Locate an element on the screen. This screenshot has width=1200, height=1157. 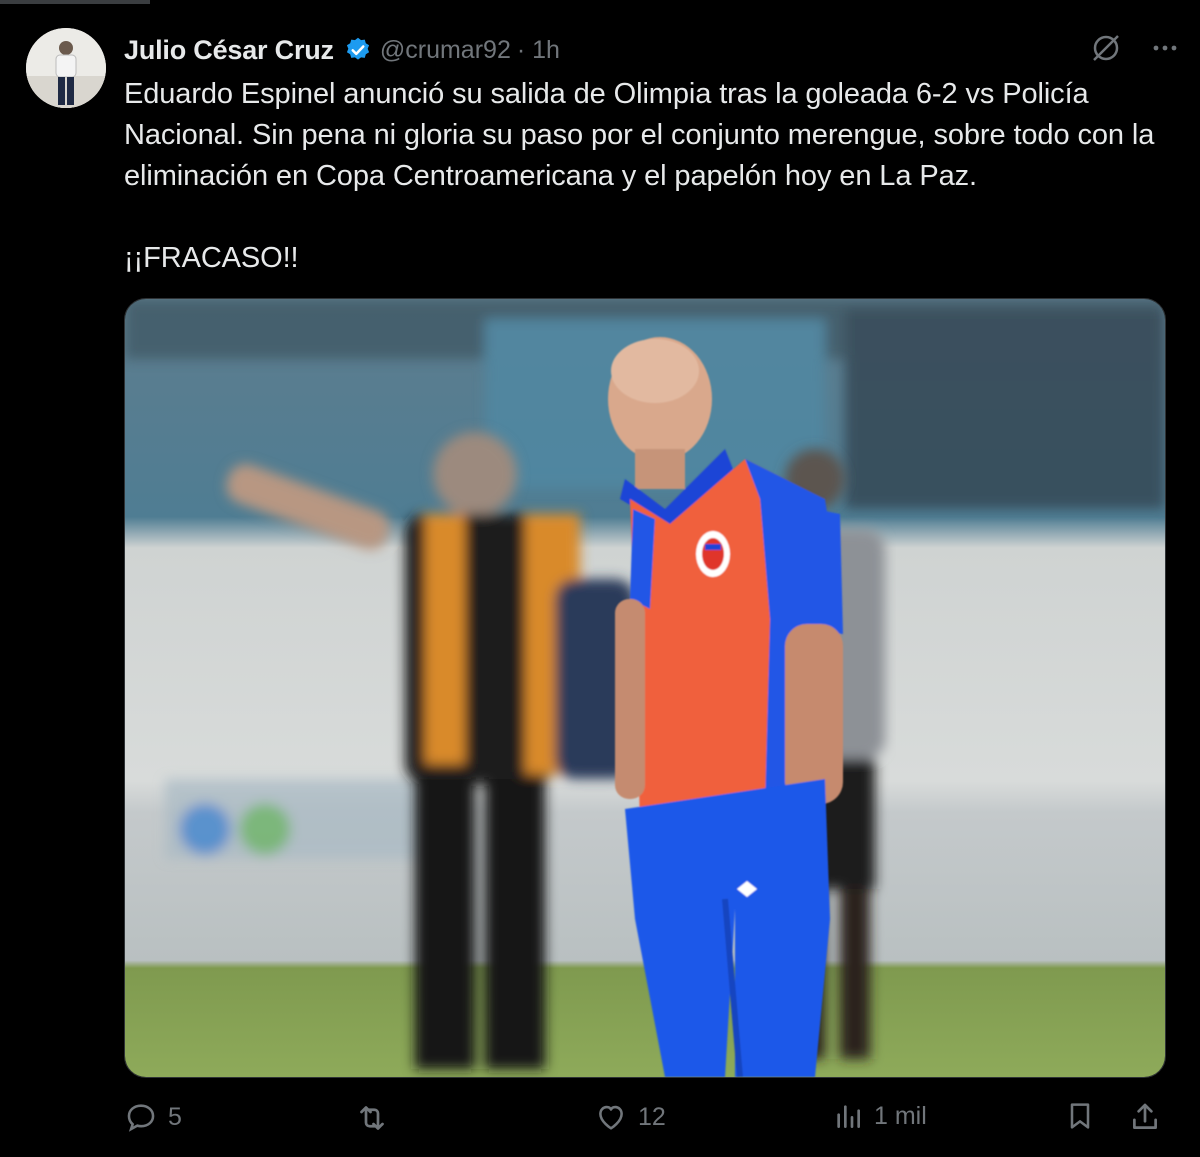
views-count: 1 mil is located at coordinates (900, 1115).